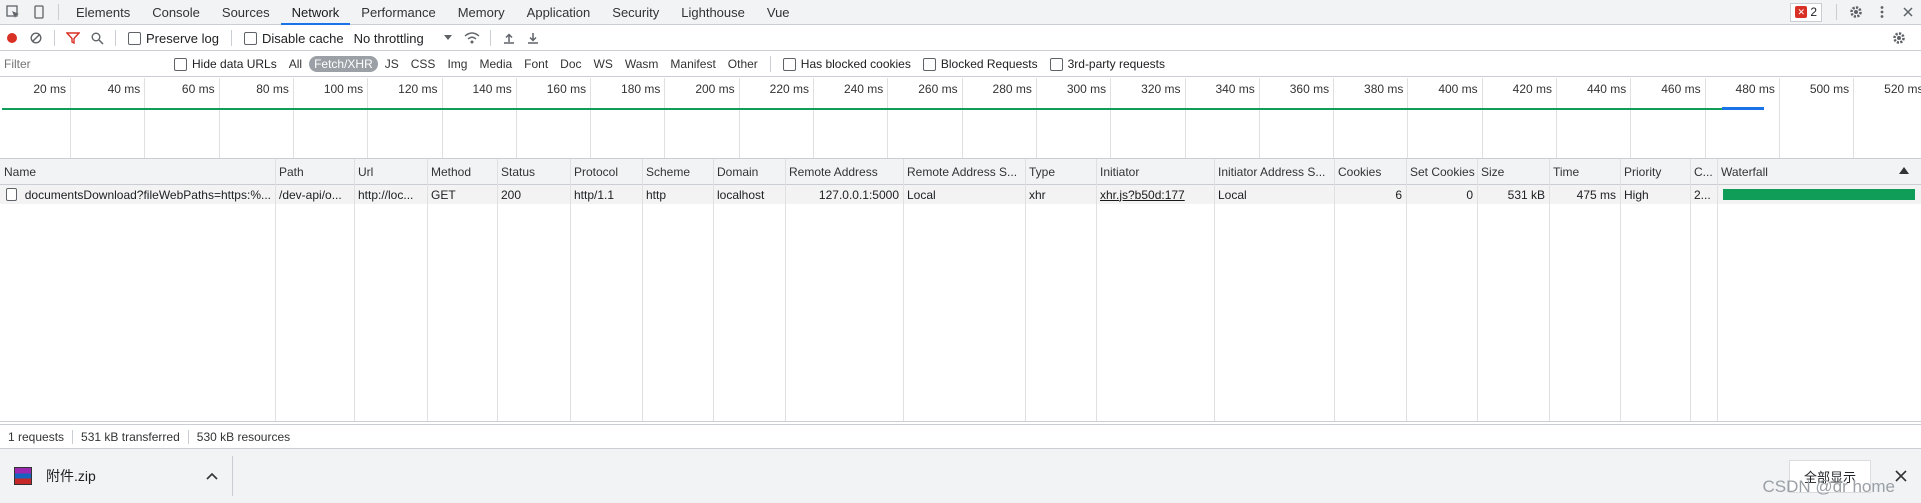 This screenshot has height=503, width=1921. Describe the element at coordinates (225, 64) in the screenshot. I see `hide-data-urls-checkbox: Hide data URLs` at that location.